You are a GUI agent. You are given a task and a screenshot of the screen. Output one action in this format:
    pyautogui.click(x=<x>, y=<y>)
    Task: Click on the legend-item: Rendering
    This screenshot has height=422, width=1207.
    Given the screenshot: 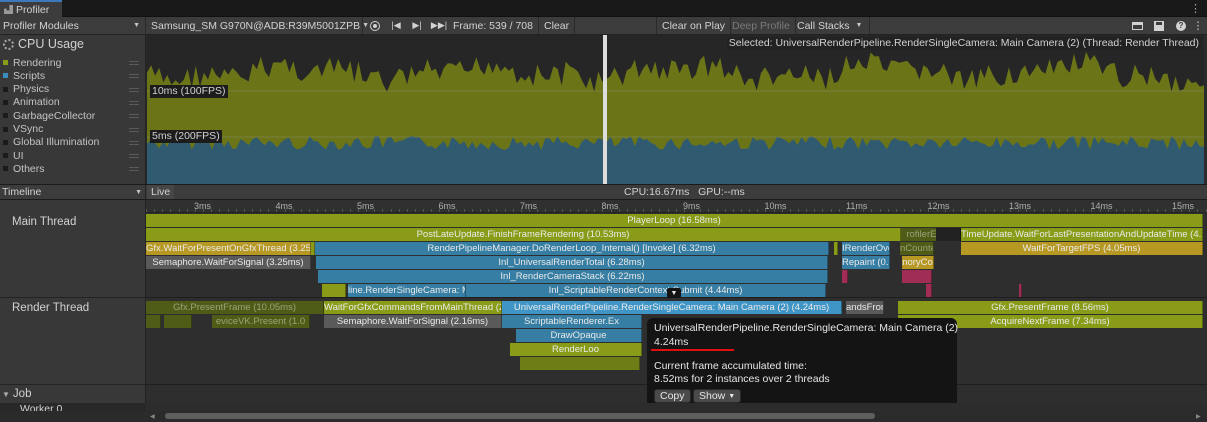 What is the action you would take?
    pyautogui.click(x=73, y=62)
    